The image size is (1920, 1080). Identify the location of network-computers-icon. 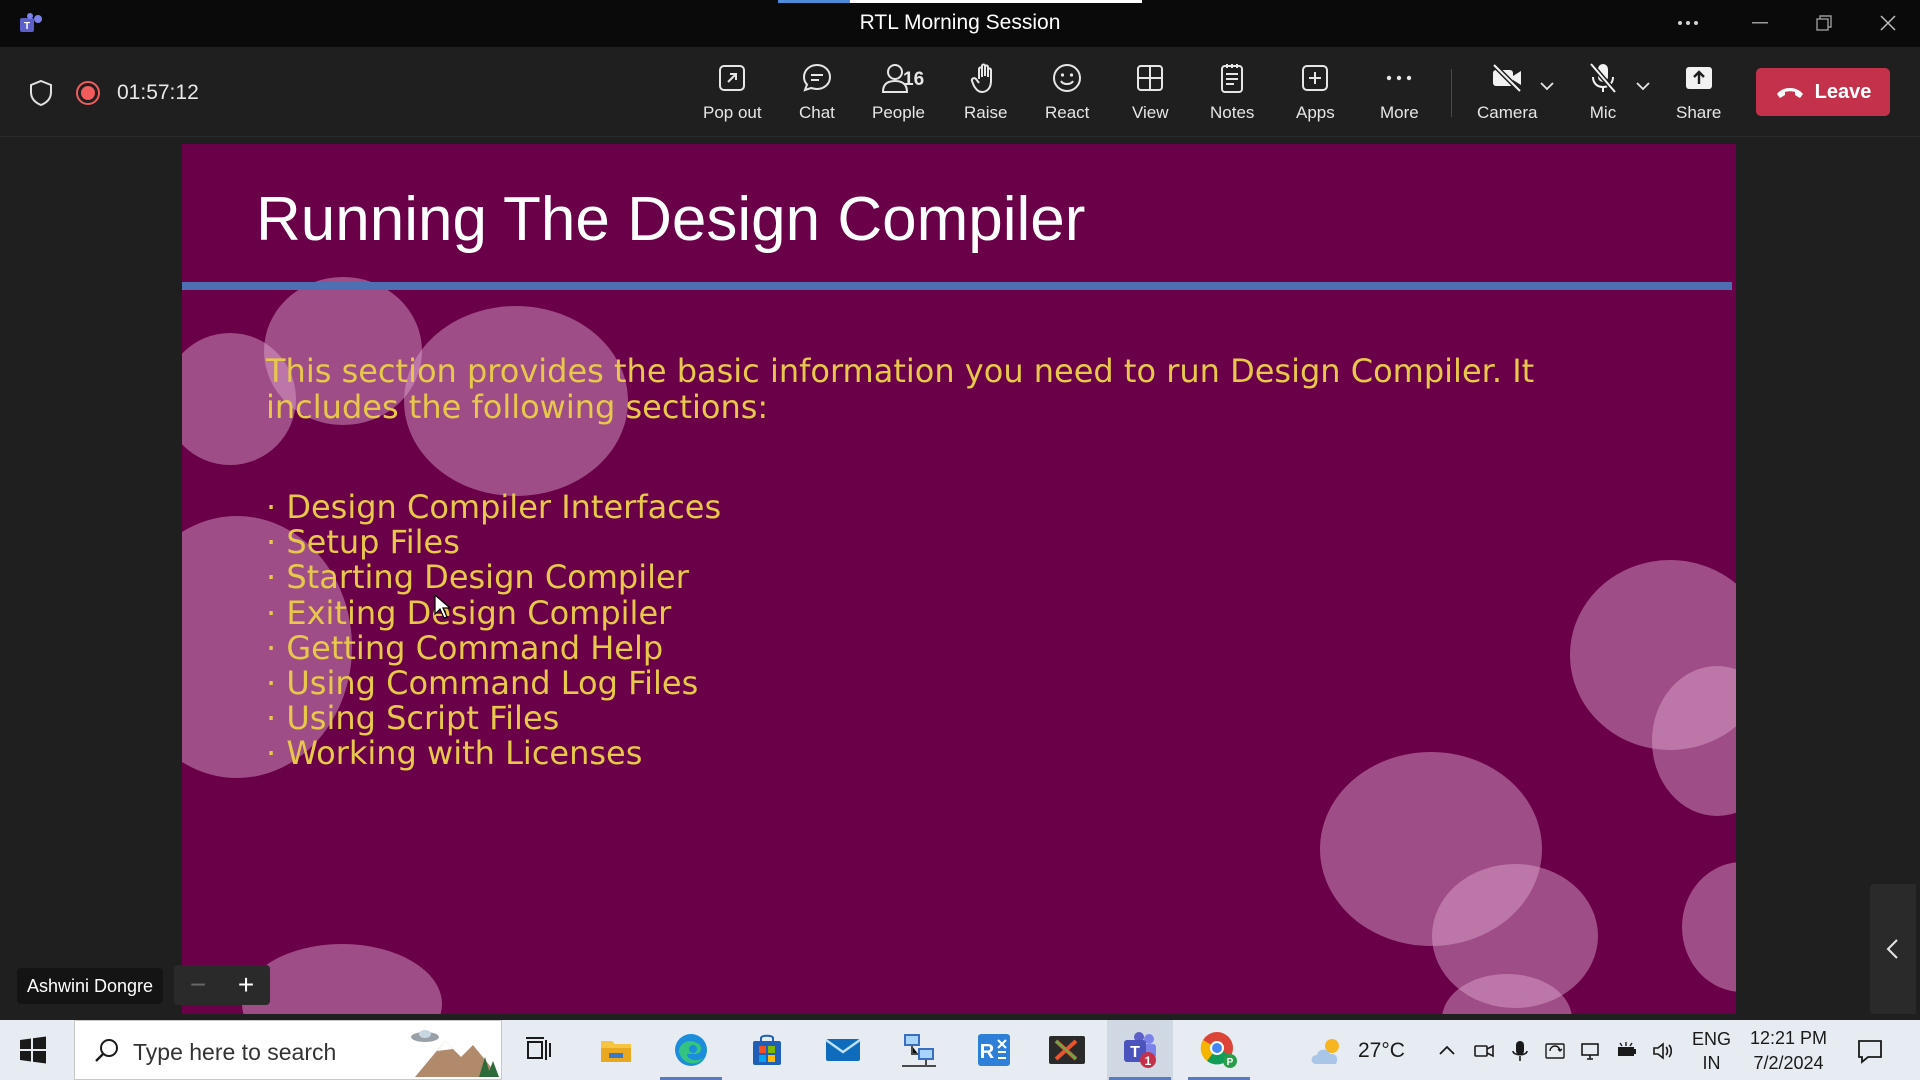
(919, 1050).